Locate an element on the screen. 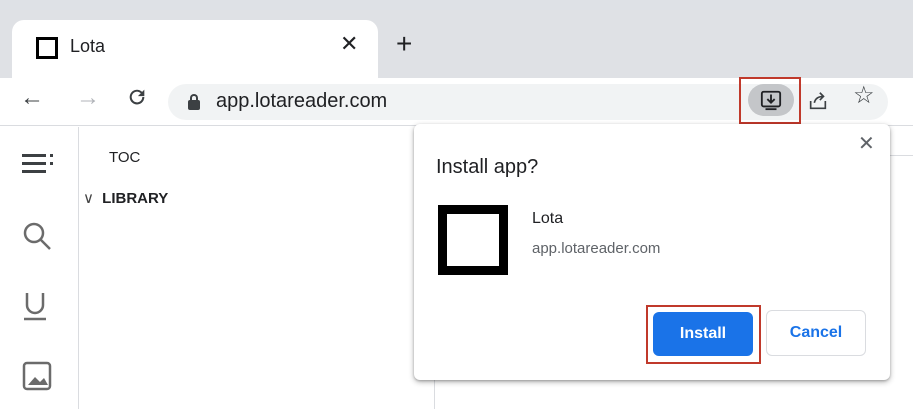 Image resolution: width=913 pixels, height=409 pixels. app-icon is located at coordinates (473, 240).